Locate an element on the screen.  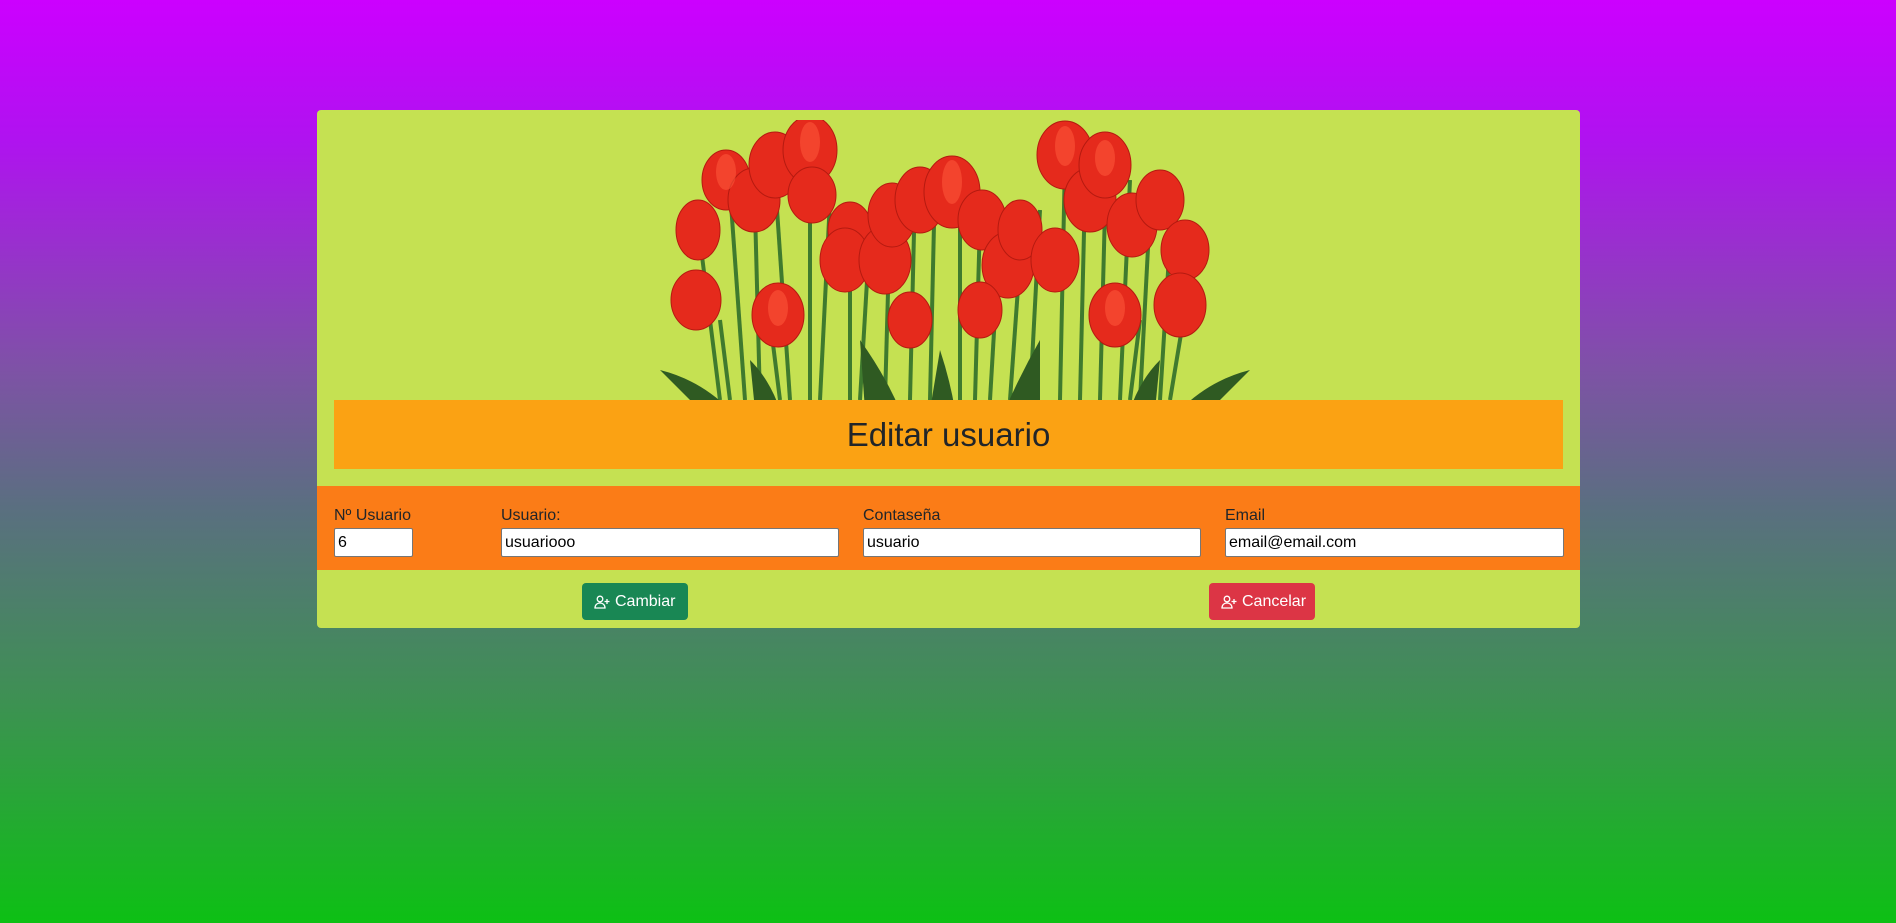
user-id-label: Nº Usuario is located at coordinates (372, 515).